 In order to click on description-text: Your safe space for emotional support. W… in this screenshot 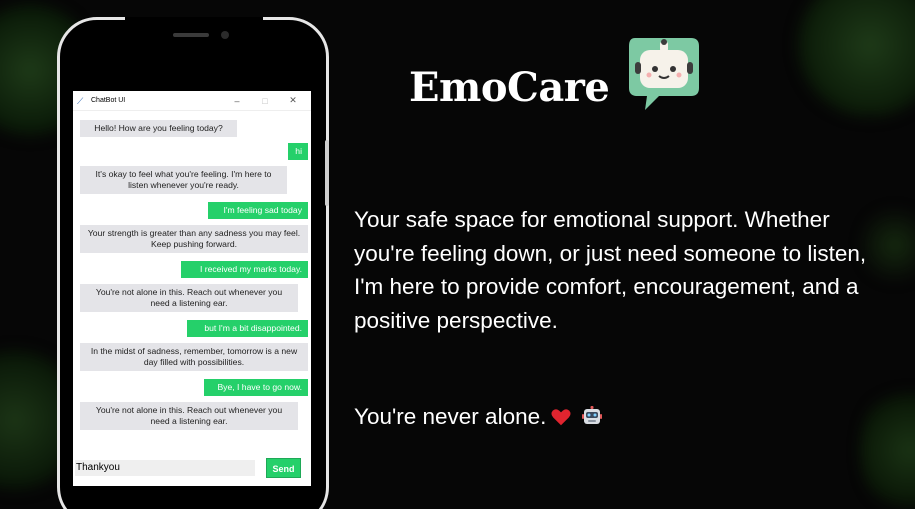, I will do `click(610, 270)`.